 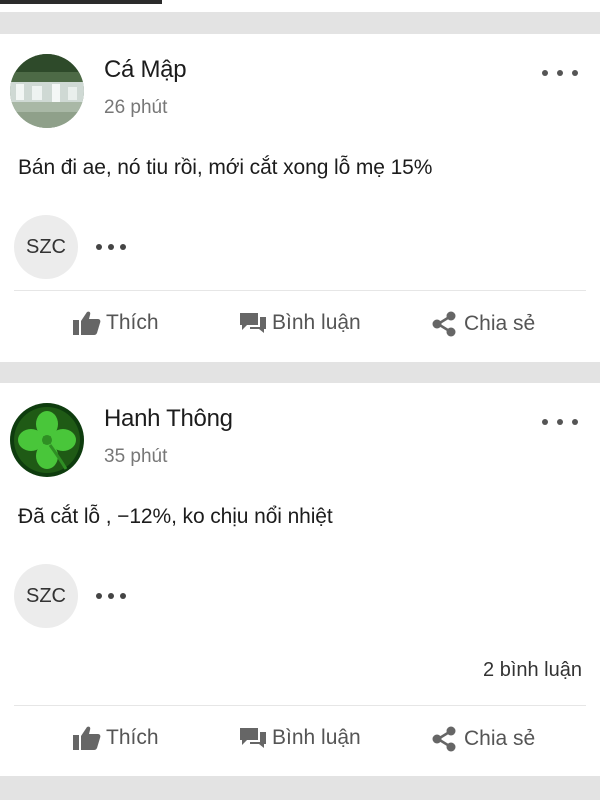 I want to click on post-text: Đã cắt lỗ , −12%, ko chịu nổi nhiệt, so click(x=175, y=516).